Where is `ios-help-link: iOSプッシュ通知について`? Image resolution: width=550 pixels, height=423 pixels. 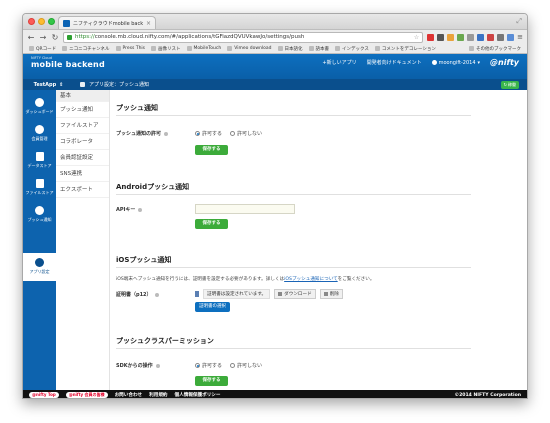 ios-help-link: iOSプッシュ通知について is located at coordinates (311, 279).